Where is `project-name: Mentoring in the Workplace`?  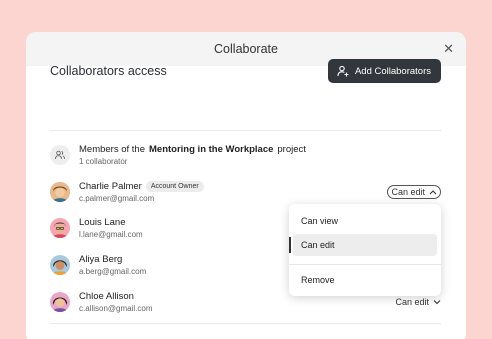
project-name: Mentoring in the Workplace is located at coordinates (211, 149).